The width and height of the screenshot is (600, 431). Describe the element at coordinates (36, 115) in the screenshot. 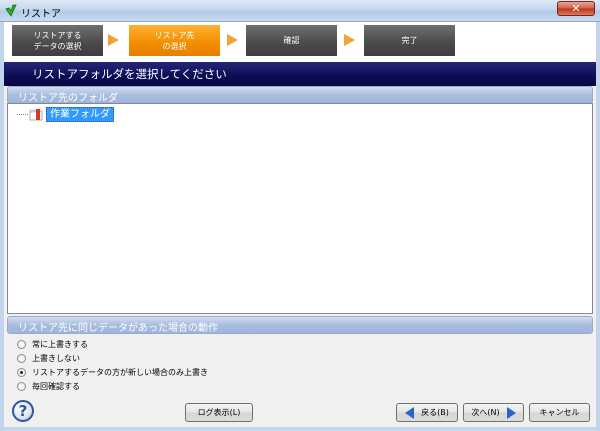

I see `folder-icon` at that location.